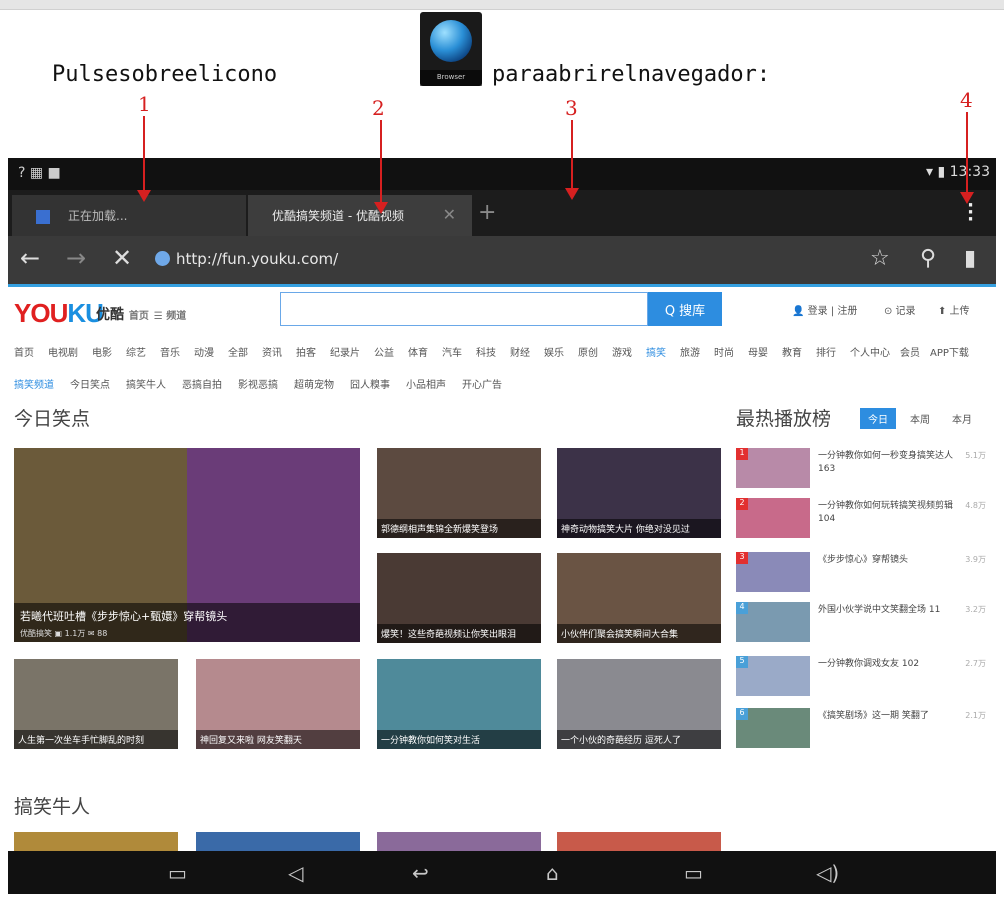  Describe the element at coordinates (30, 258) in the screenshot. I see `back-arrow-icon: ←` at that location.